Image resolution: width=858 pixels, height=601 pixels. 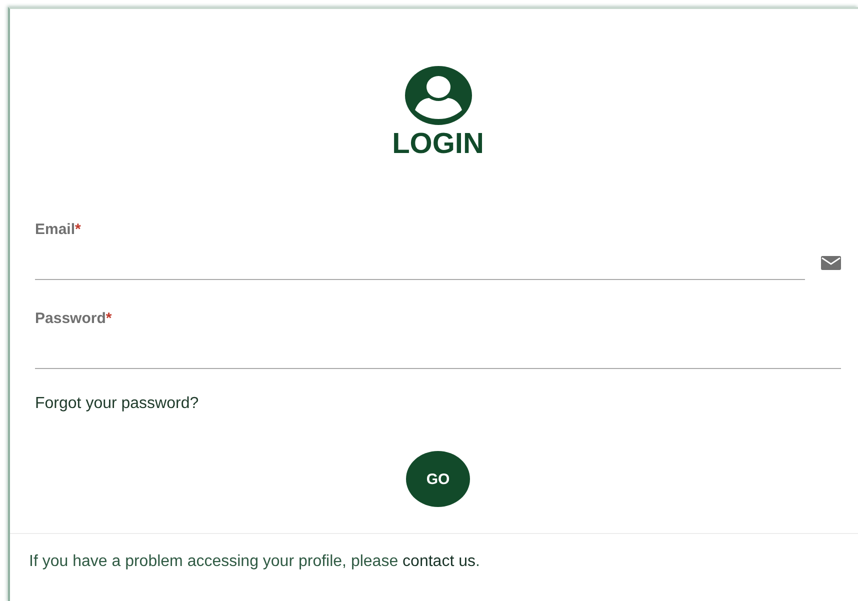 I want to click on footer-text: If you have a problem accessing your profile, please contact us., so click(x=255, y=562).